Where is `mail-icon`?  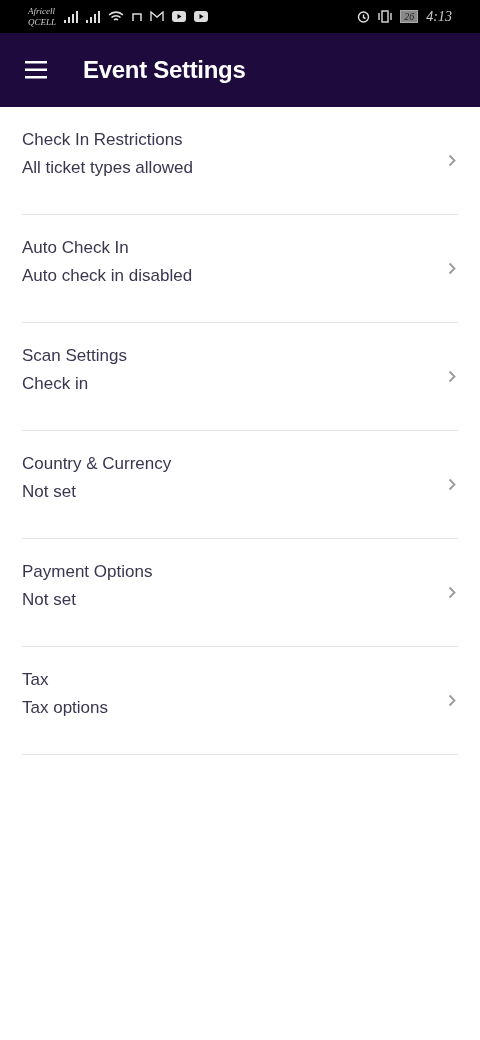
mail-icon is located at coordinates (157, 16).